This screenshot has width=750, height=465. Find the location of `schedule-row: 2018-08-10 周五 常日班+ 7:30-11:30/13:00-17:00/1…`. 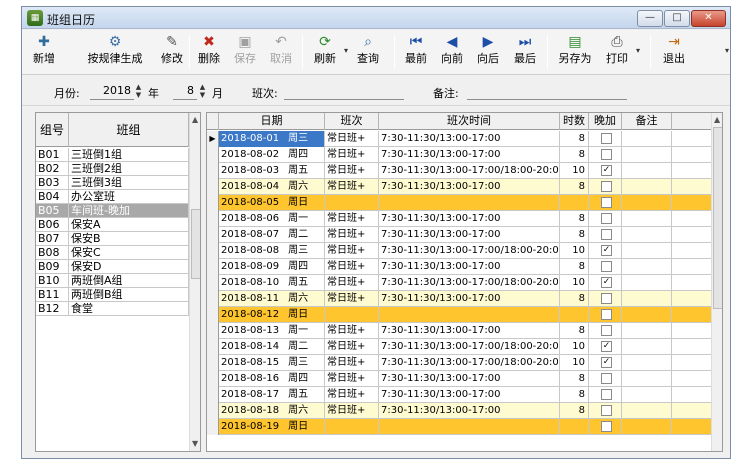

schedule-row: 2018-08-10 周五 常日班+ 7:30-11:30/13:00-17:00/1… is located at coordinates (459, 283).